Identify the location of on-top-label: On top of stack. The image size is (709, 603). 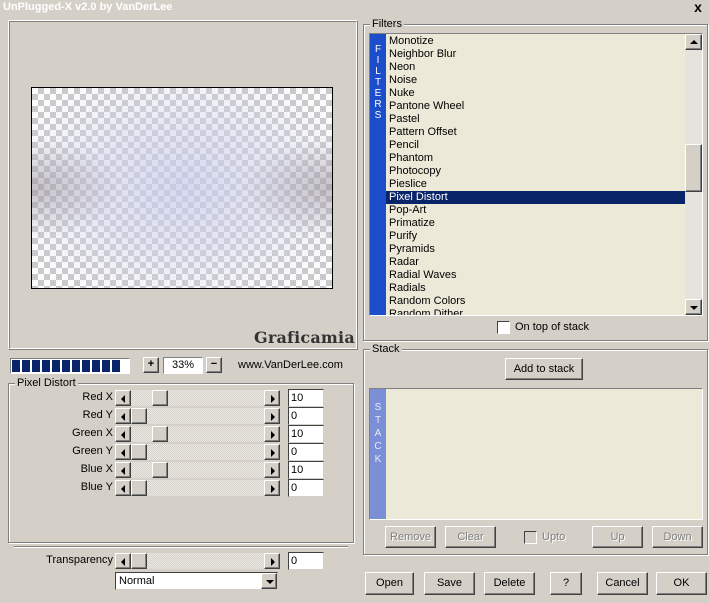
(552, 327).